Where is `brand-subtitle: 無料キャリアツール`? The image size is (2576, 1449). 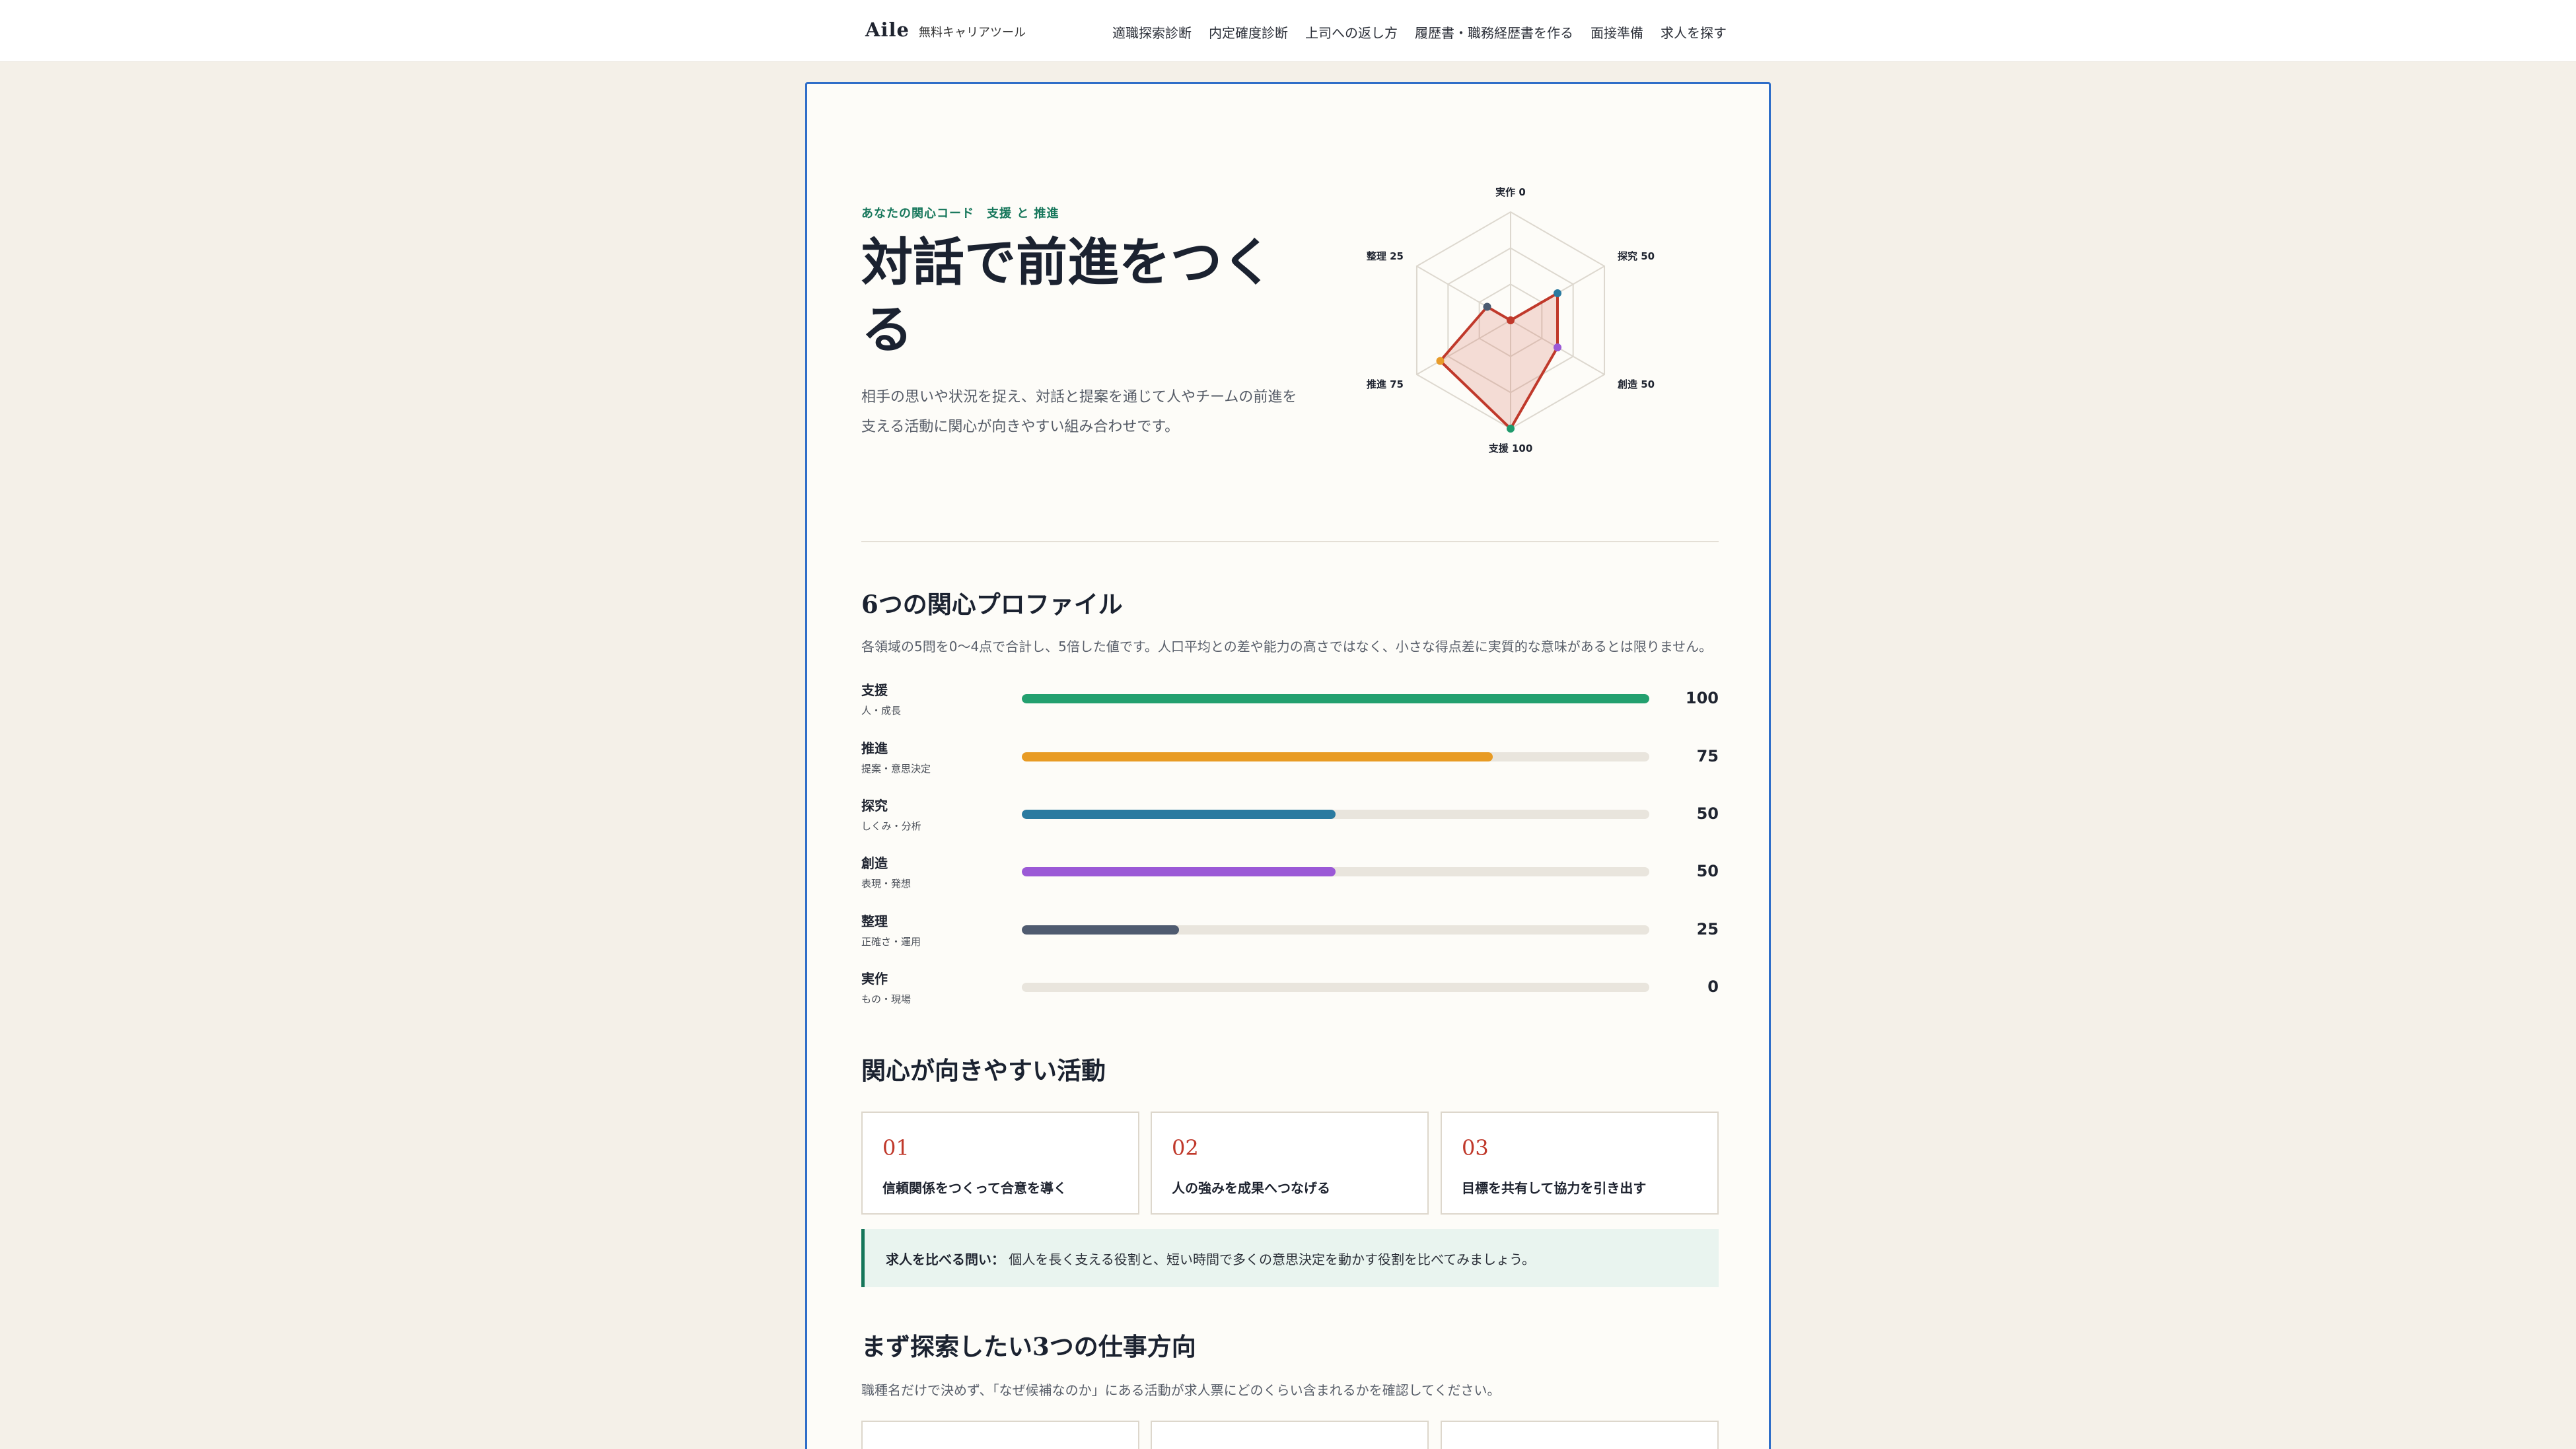 brand-subtitle: 無料キャリアツール is located at coordinates (972, 33).